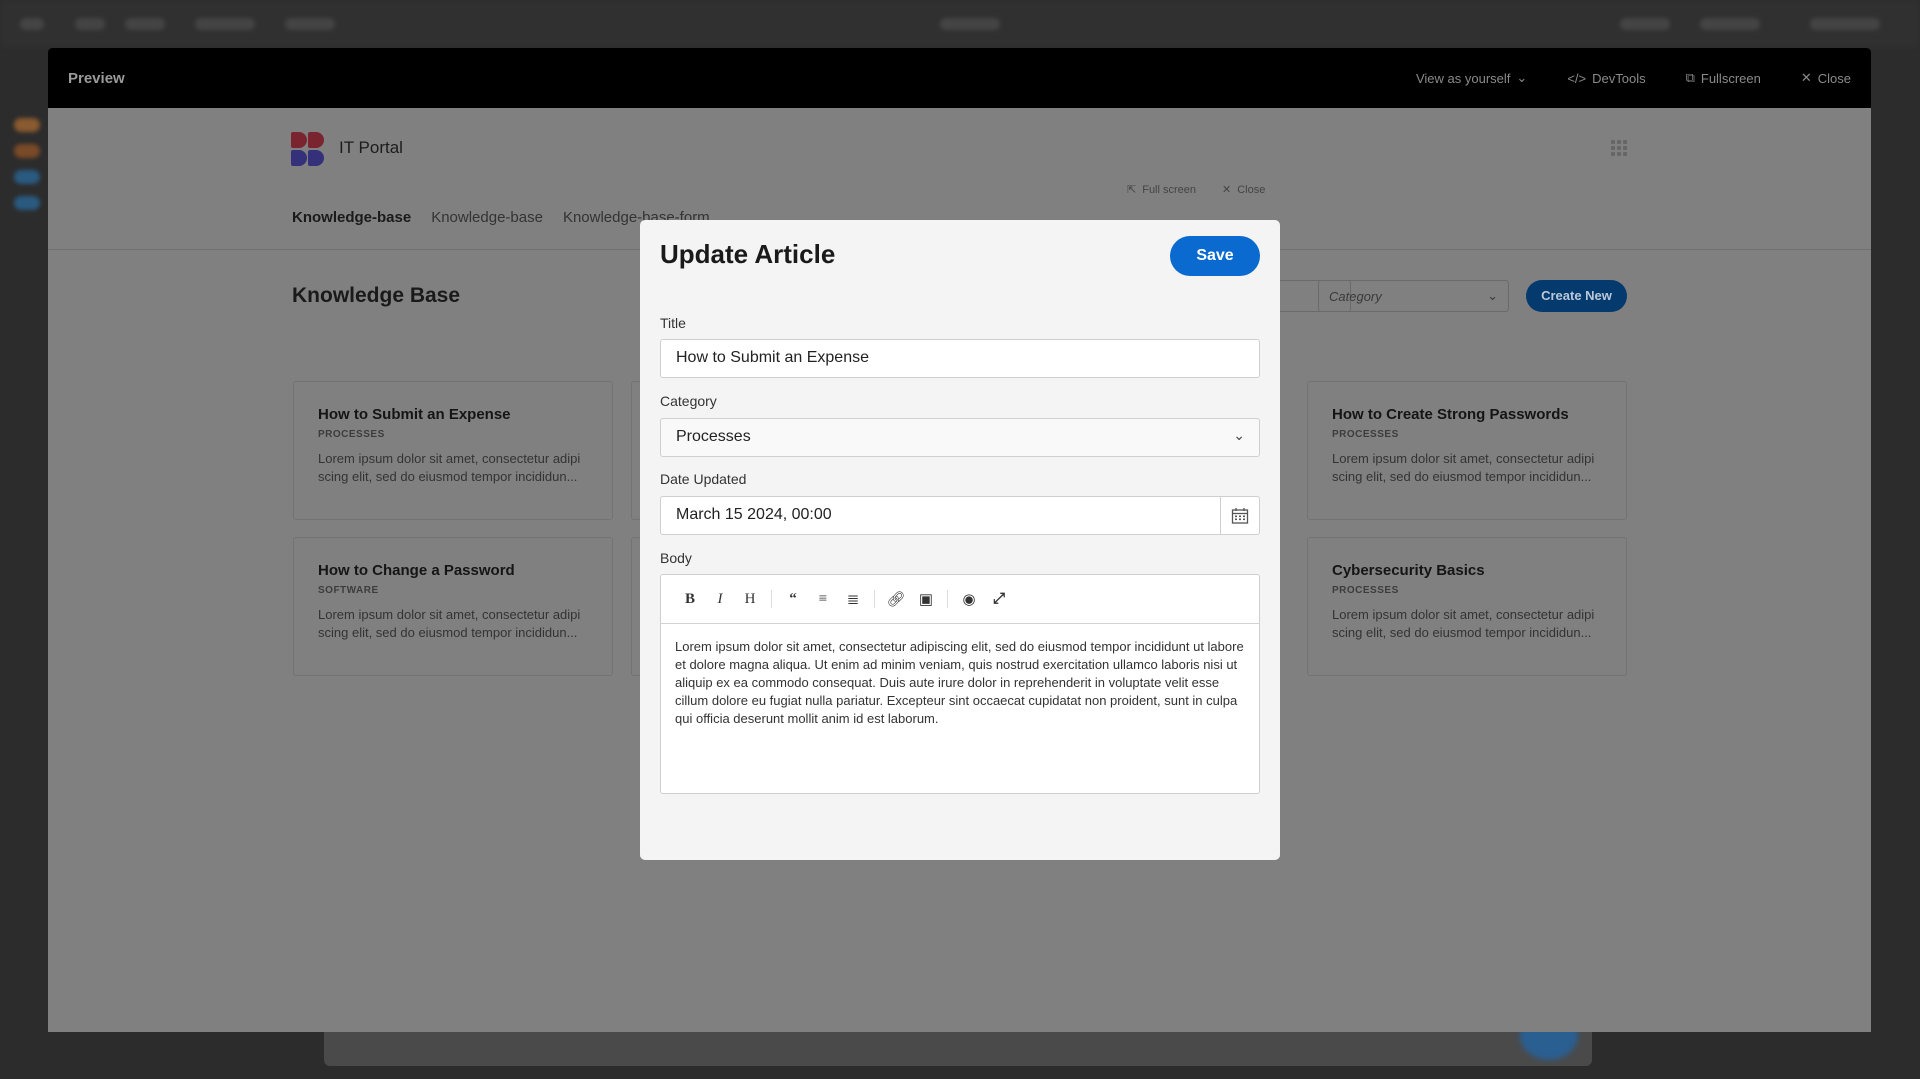  What do you see at coordinates (1355, 296) in the screenshot?
I see `category-placeholder: Category` at bounding box center [1355, 296].